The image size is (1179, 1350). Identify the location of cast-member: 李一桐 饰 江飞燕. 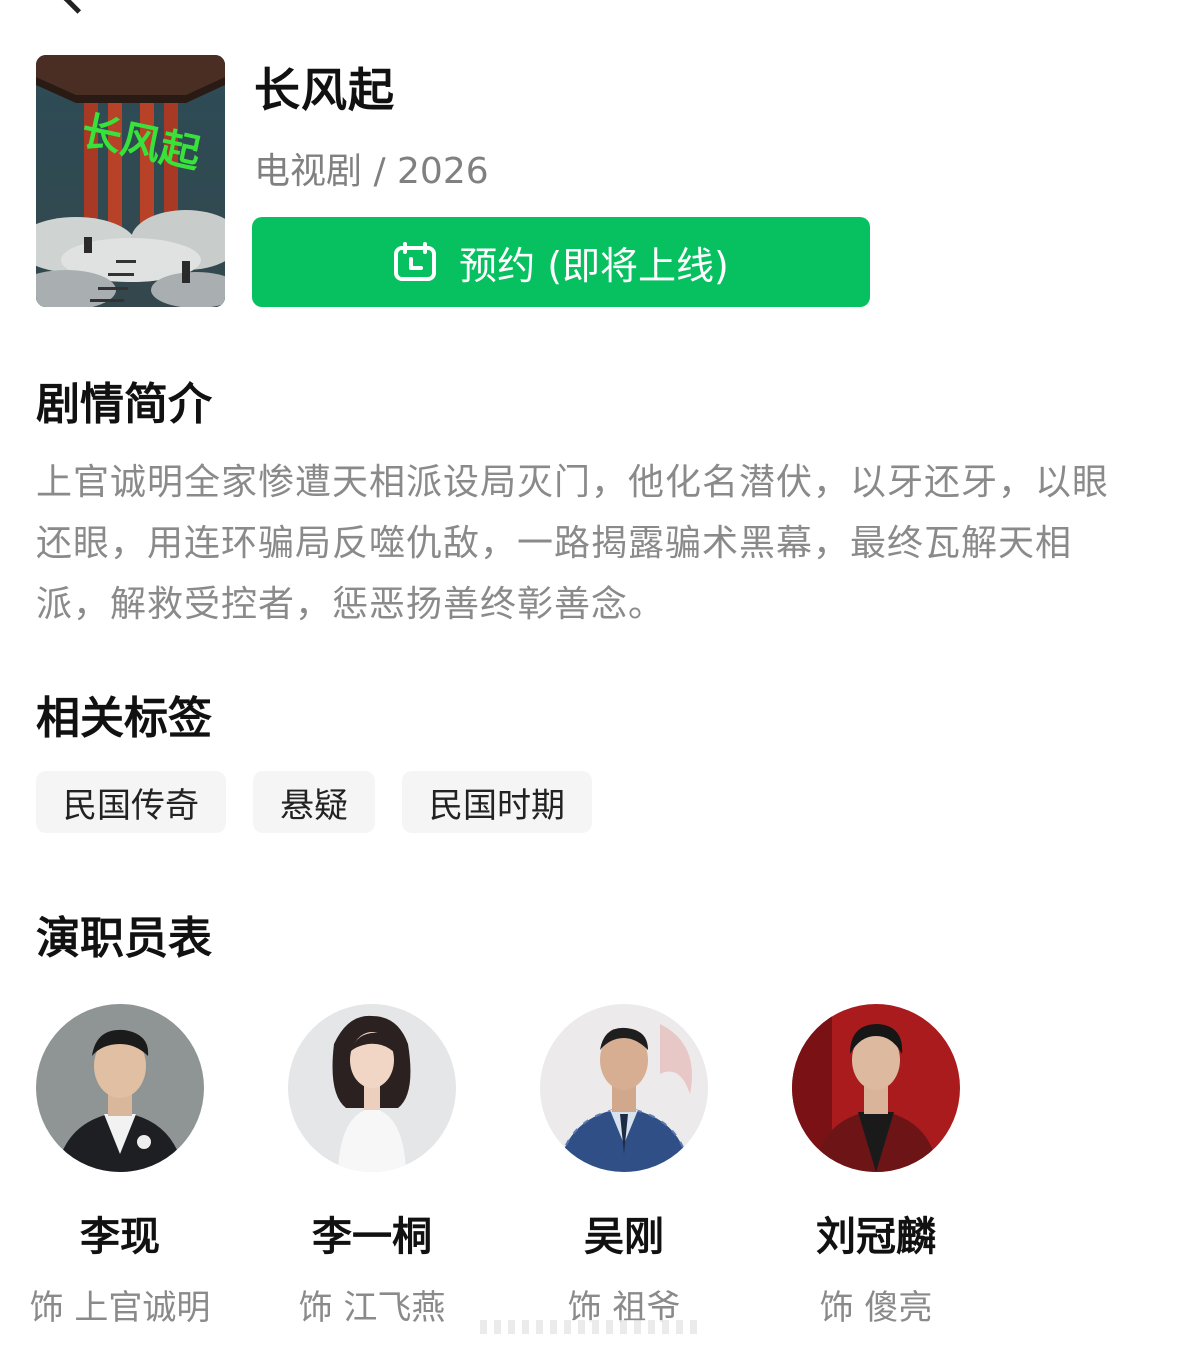
(372, 1166).